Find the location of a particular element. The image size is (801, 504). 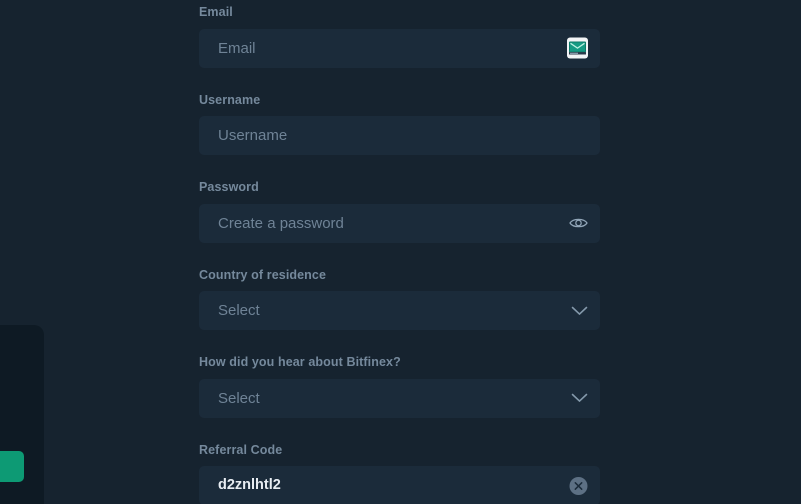

country-select-chevron is located at coordinates (579, 310).